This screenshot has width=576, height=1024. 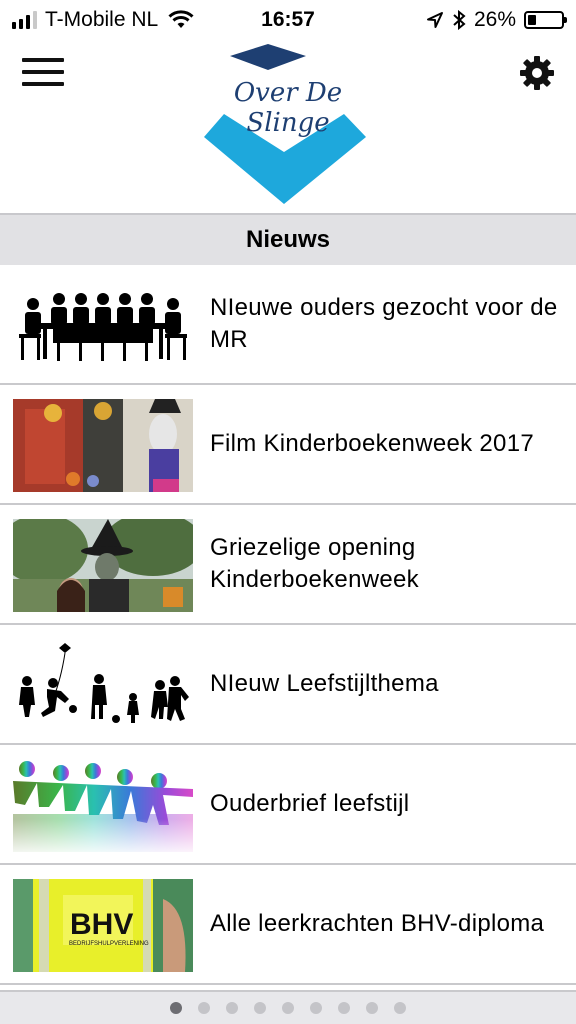 I want to click on news-item-mr: NIeuwe ouders gezocht voor de MR, so click(x=288, y=325).